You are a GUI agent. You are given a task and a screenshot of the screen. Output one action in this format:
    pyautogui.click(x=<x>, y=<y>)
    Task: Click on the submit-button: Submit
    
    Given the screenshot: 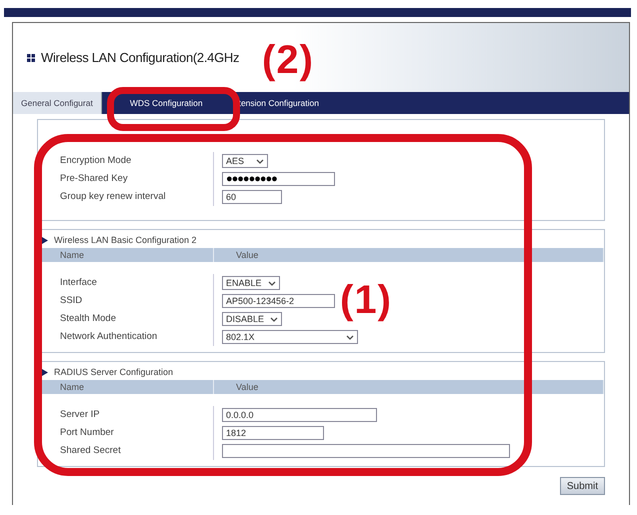 What is the action you would take?
    pyautogui.click(x=582, y=486)
    